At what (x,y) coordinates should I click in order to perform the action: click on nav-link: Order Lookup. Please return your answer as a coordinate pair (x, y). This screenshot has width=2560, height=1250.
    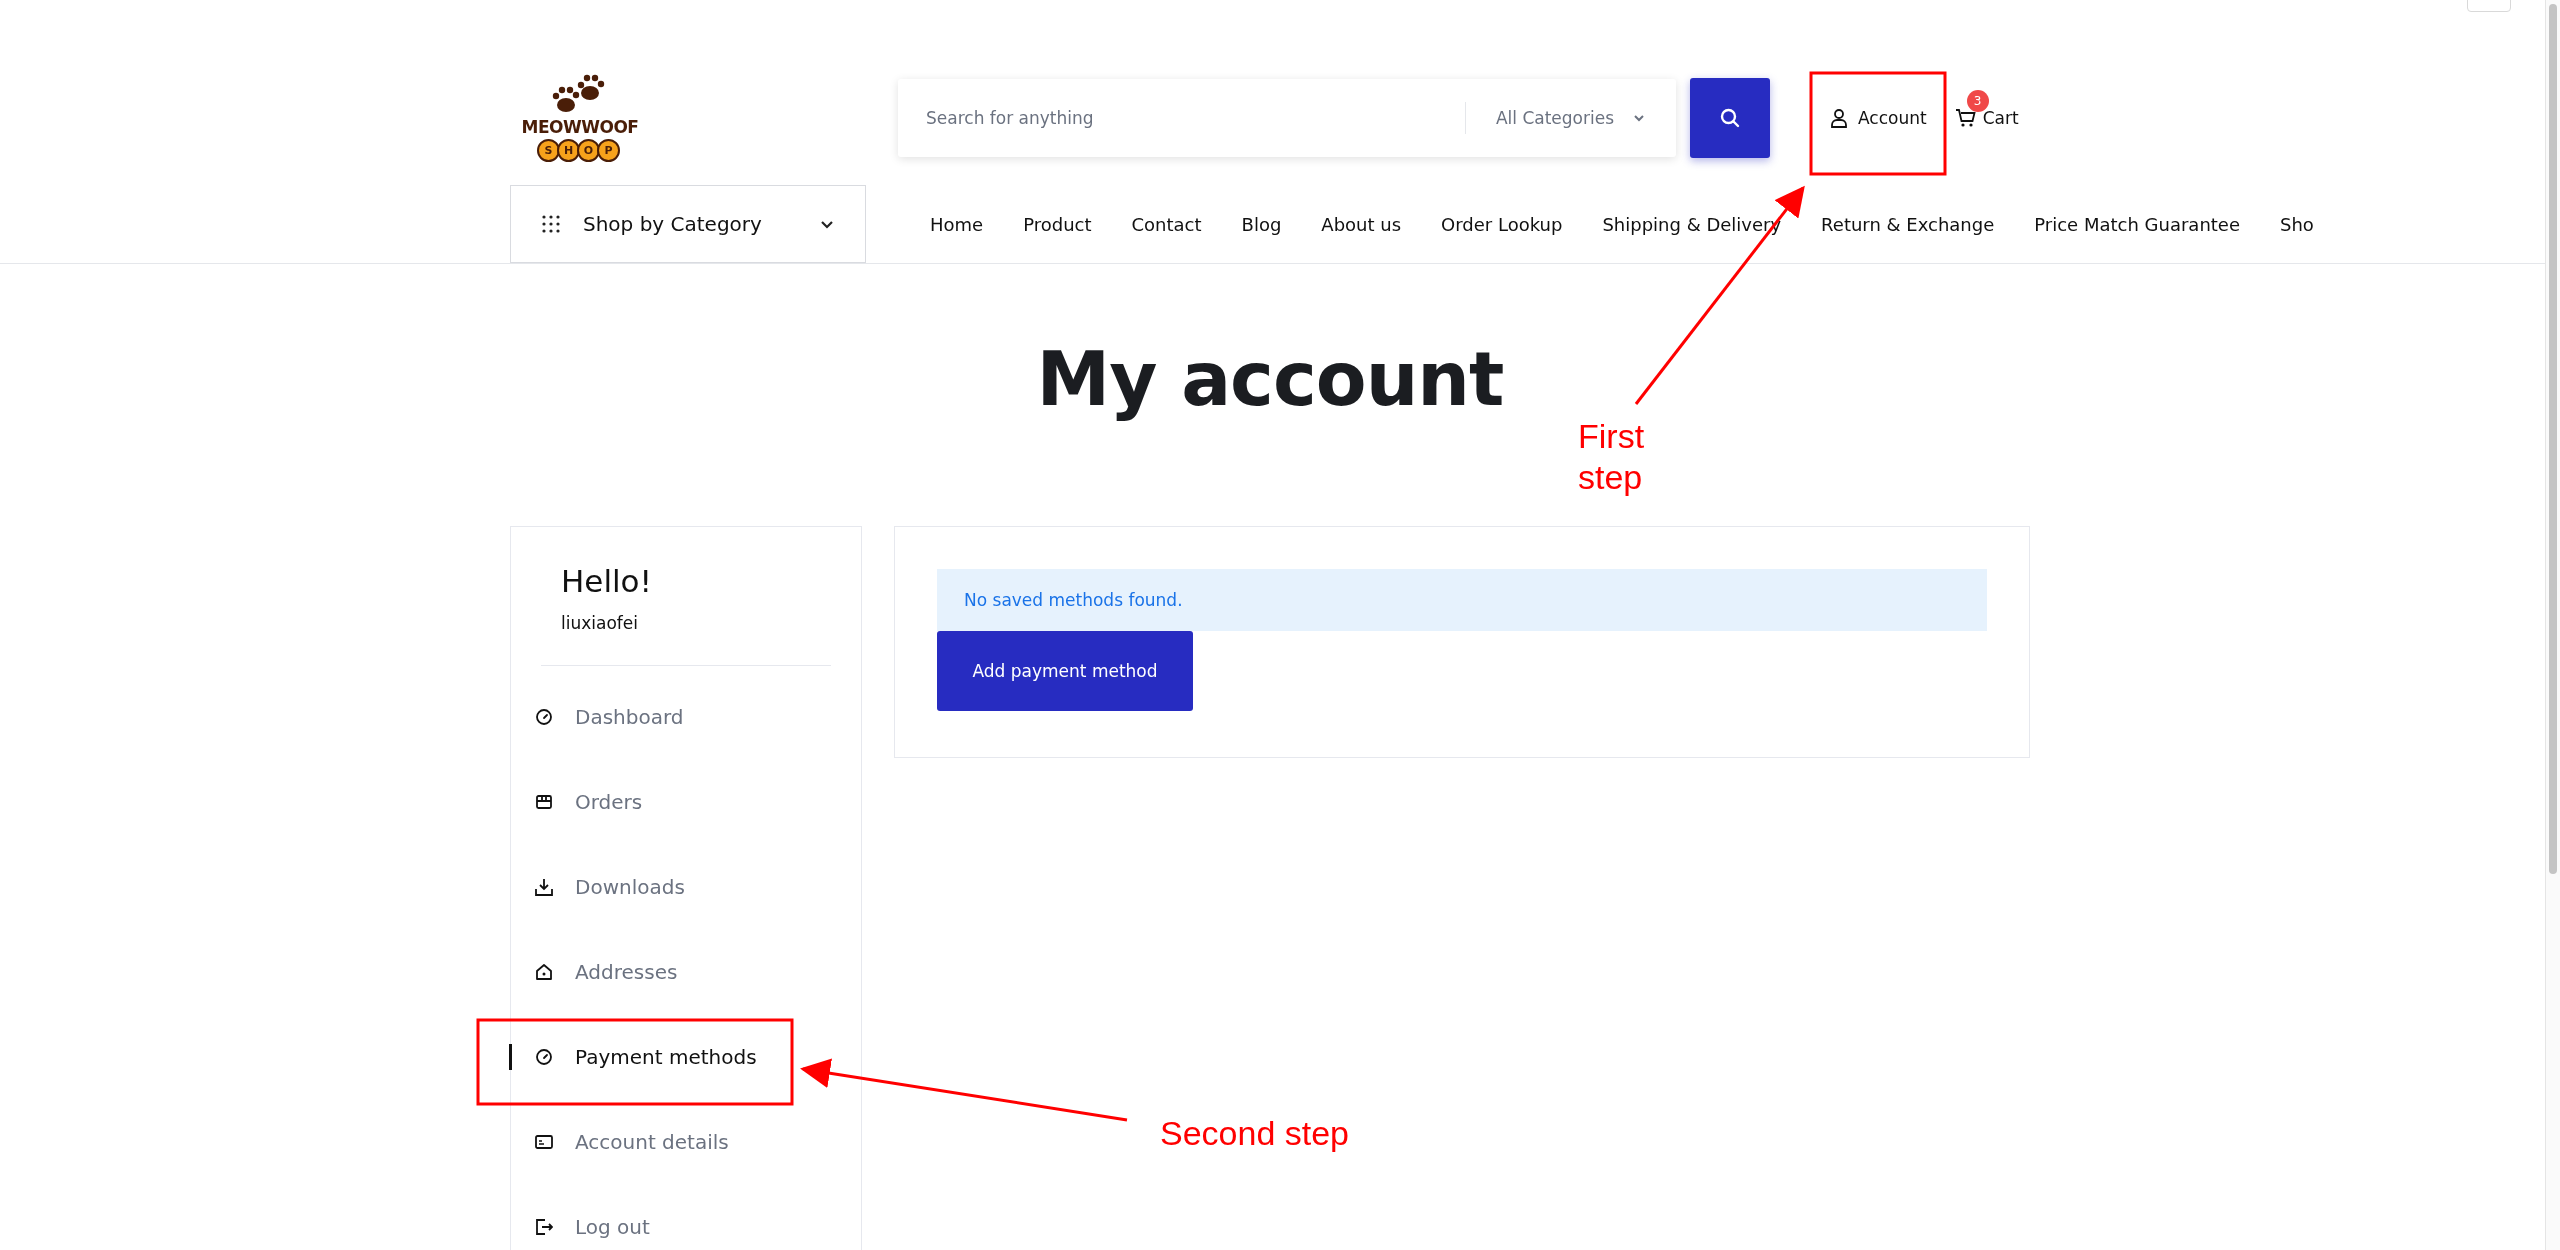
    Looking at the image, I should click on (1502, 224).